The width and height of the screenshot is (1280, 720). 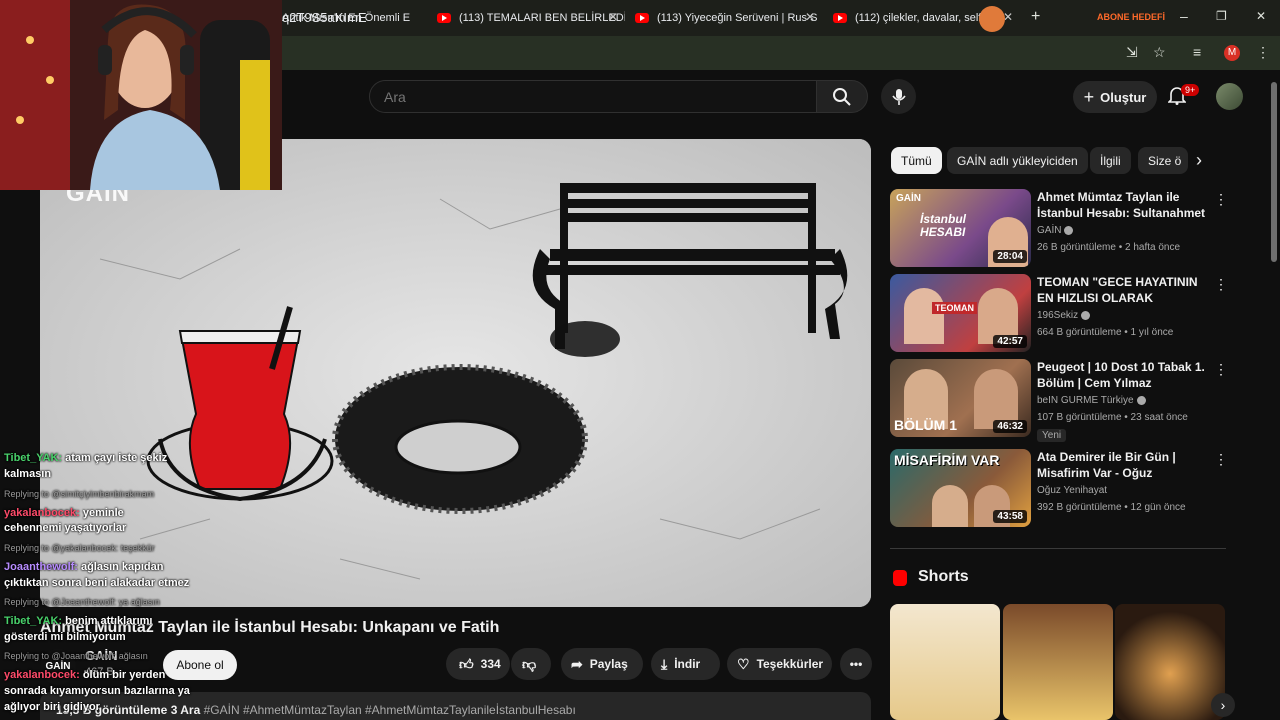 What do you see at coordinates (1064, 315) in the screenshot?
I see `channel-name: 196Sekiz` at bounding box center [1064, 315].